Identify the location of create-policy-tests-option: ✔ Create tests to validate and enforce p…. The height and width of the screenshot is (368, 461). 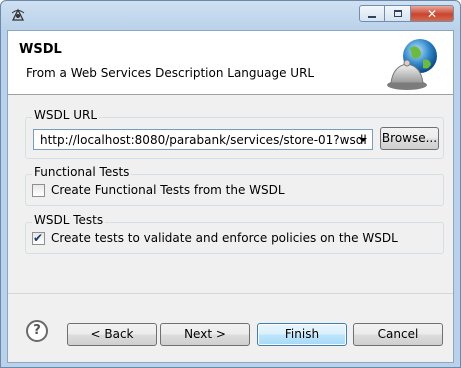
(215, 238).